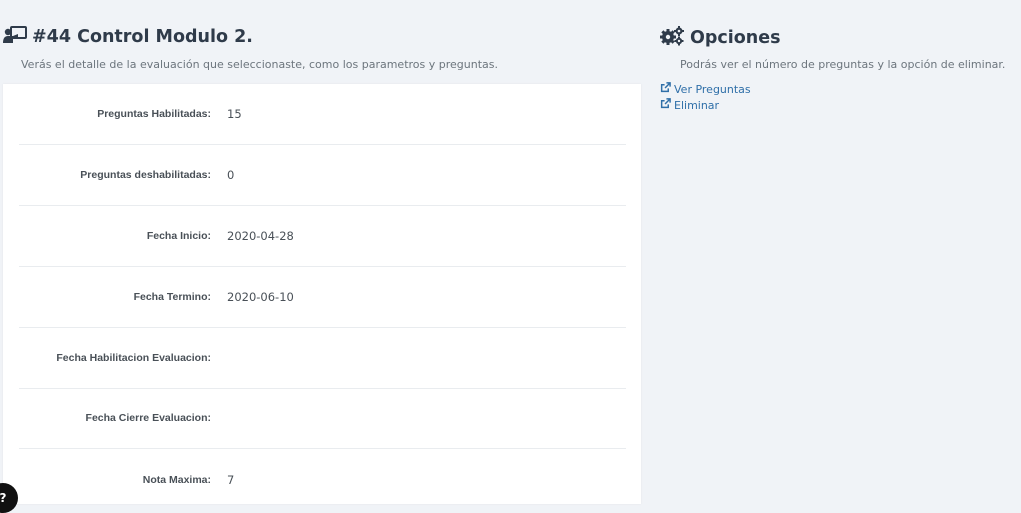 The image size is (1021, 513). I want to click on question-icon: ?, so click(3, 498).